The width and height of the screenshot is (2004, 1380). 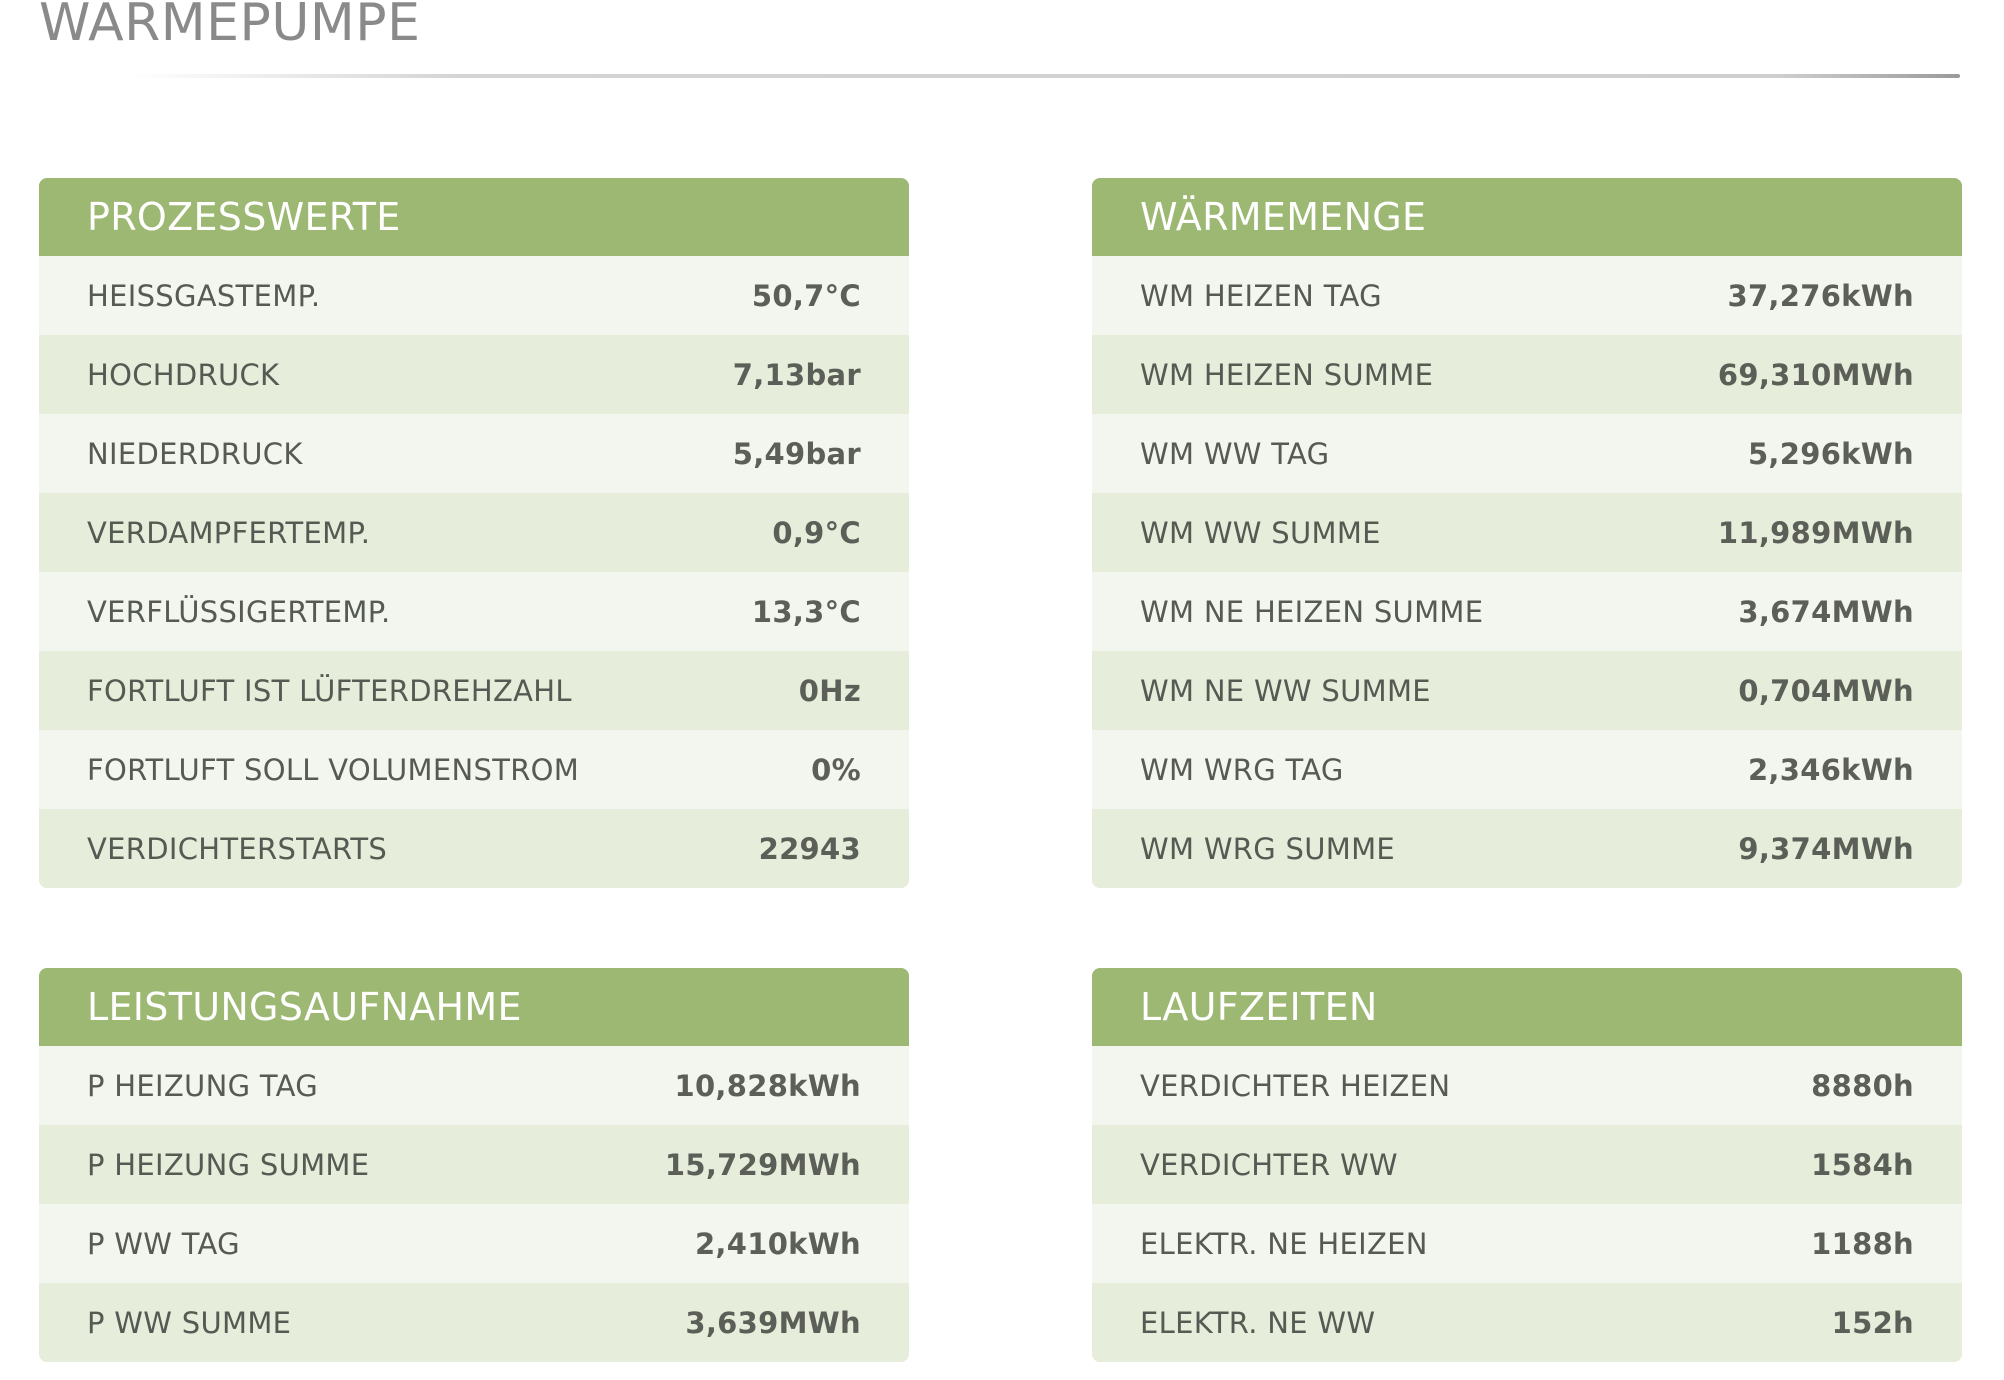 I want to click on panel-title: LAUFZEITEN, so click(x=1527, y=1007).